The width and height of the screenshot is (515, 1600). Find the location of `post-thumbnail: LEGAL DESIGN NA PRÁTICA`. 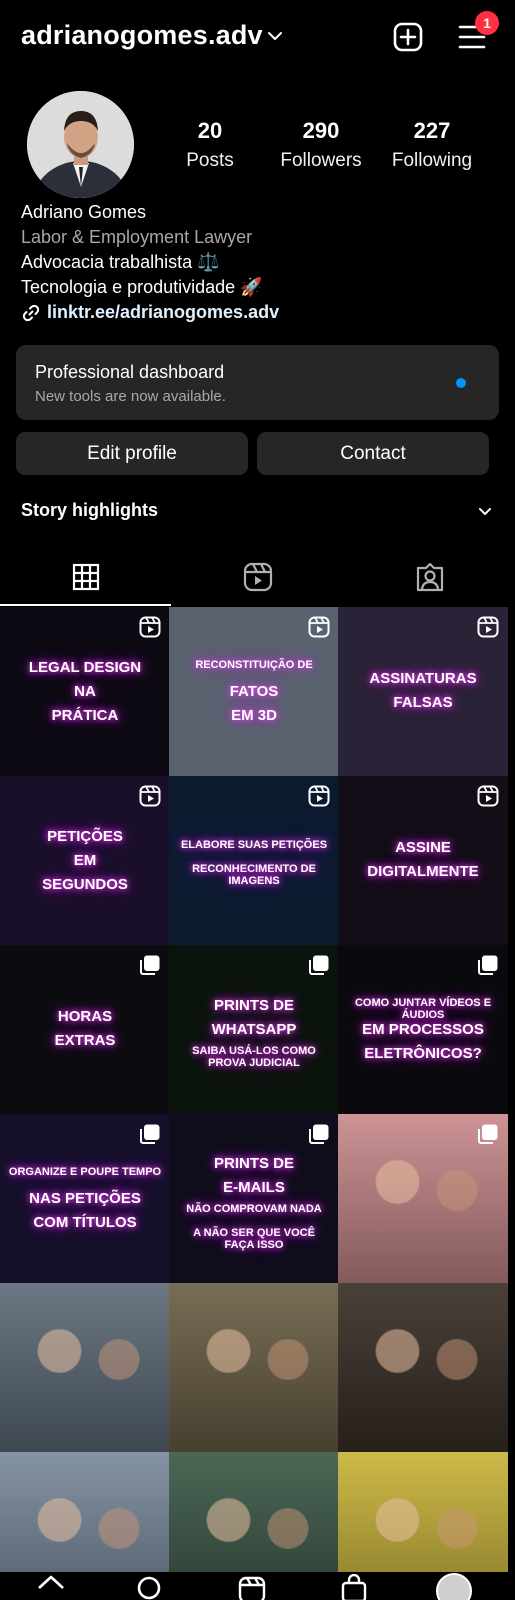

post-thumbnail: LEGAL DESIGN NA PRÁTICA is located at coordinates (85, 692).